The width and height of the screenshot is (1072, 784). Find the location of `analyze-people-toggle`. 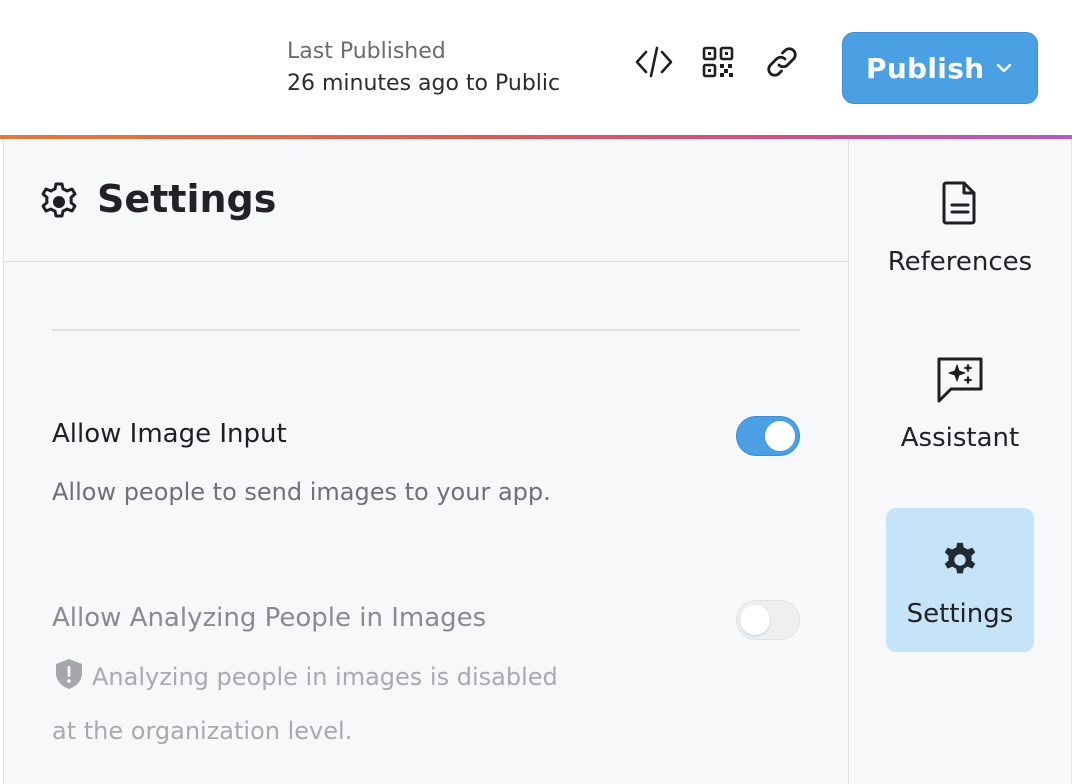

analyze-people-toggle is located at coordinates (768, 620).